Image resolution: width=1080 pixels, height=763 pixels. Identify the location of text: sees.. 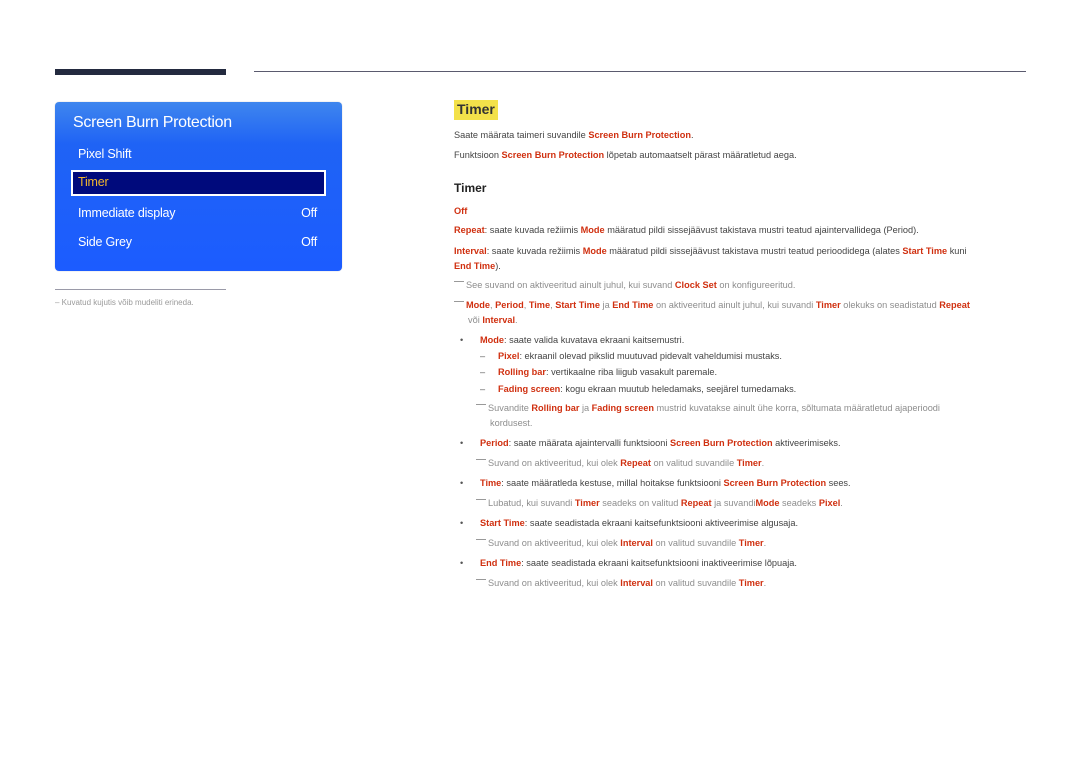
(838, 483).